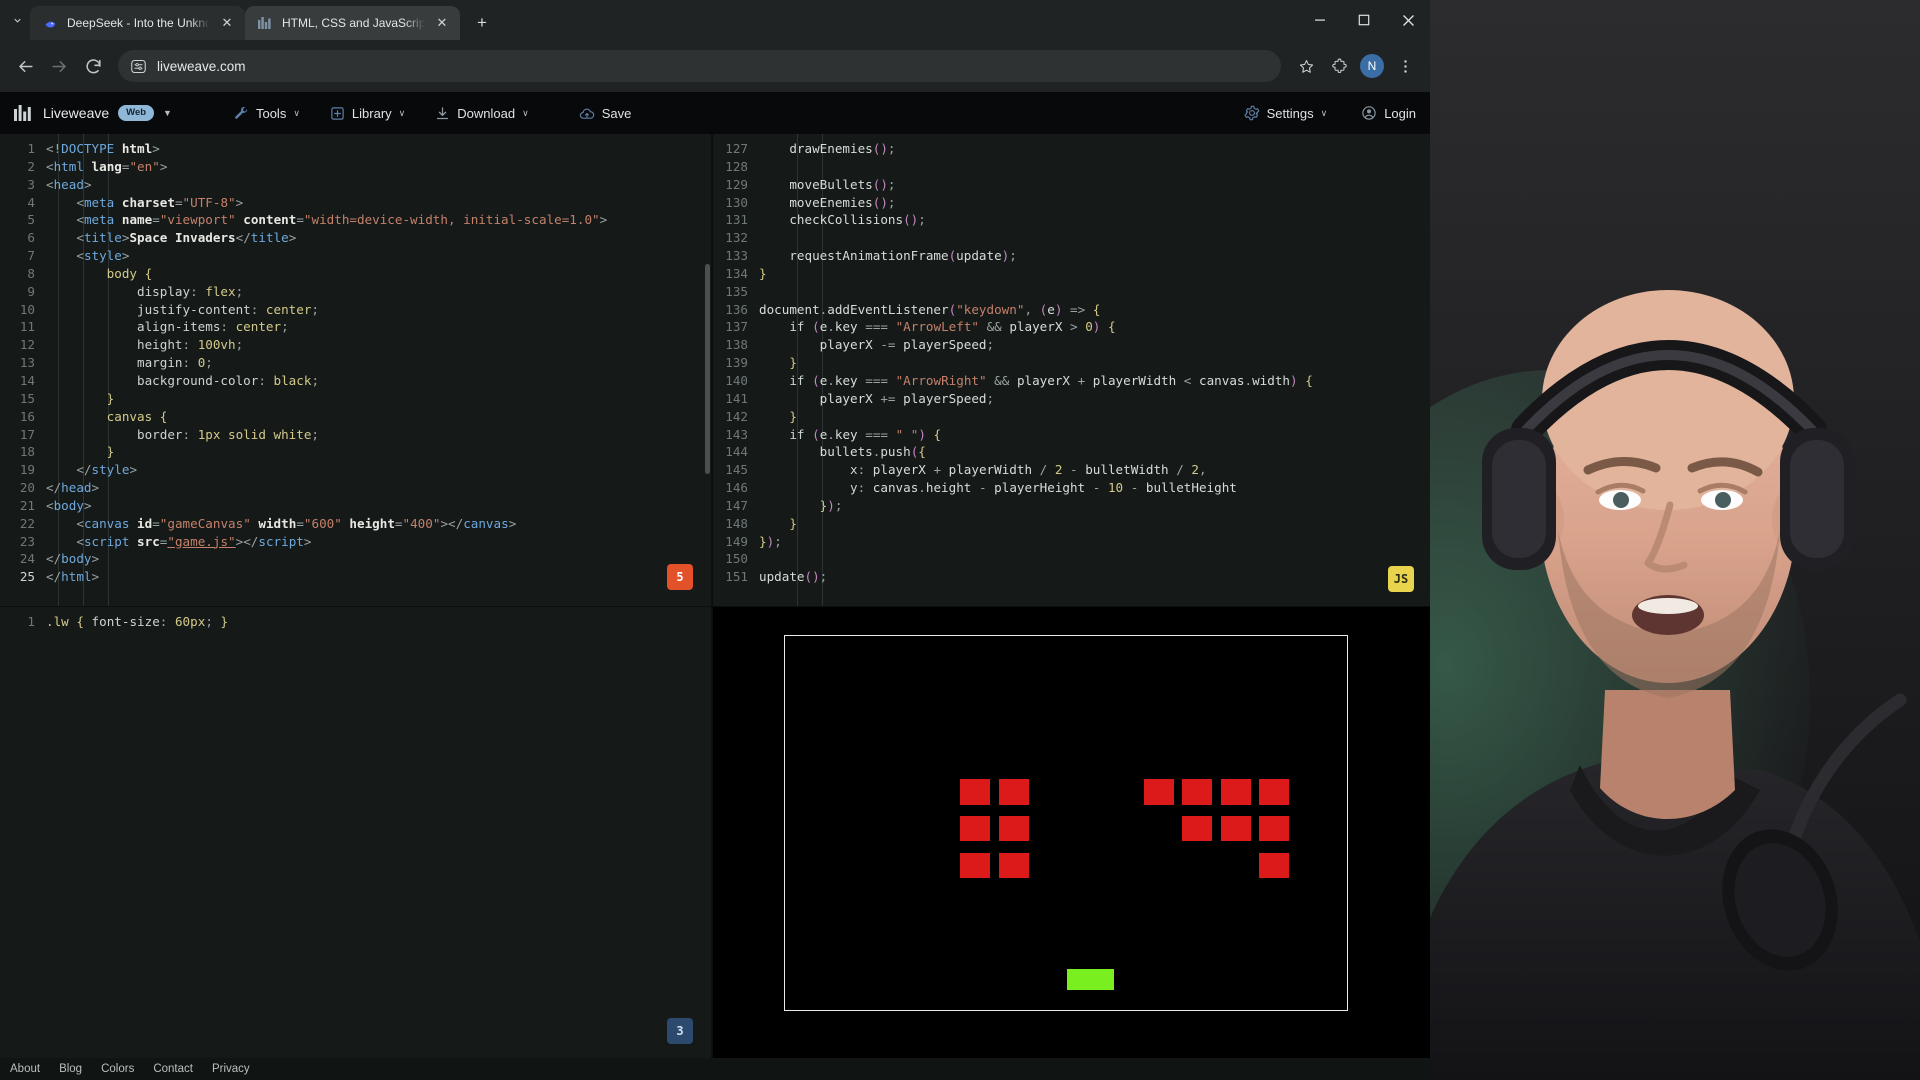 The height and width of the screenshot is (1080, 1920). I want to click on code-line: 150, so click(1071, 559).